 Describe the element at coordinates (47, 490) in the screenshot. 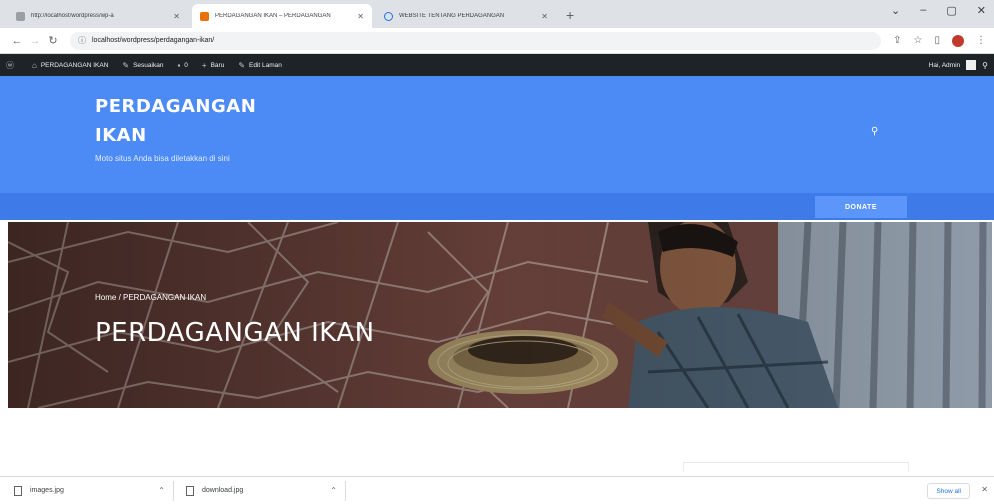

I see `download-filename: images.jpg` at that location.